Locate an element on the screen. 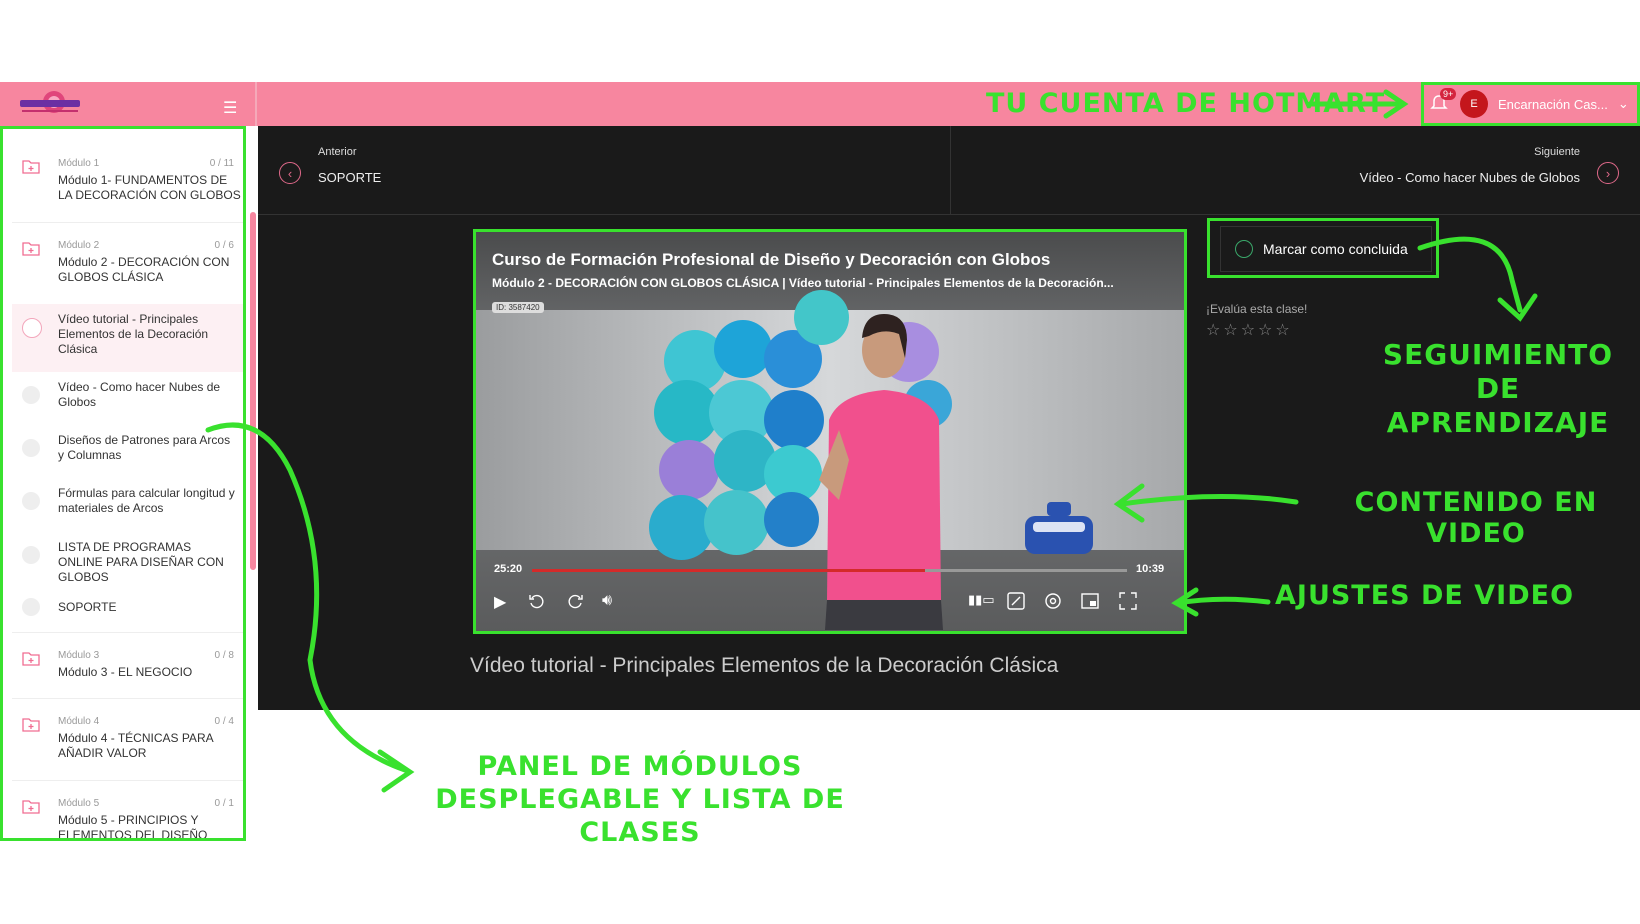 The height and width of the screenshot is (924, 1640). arrow-panel-head is located at coordinates (396, 771).